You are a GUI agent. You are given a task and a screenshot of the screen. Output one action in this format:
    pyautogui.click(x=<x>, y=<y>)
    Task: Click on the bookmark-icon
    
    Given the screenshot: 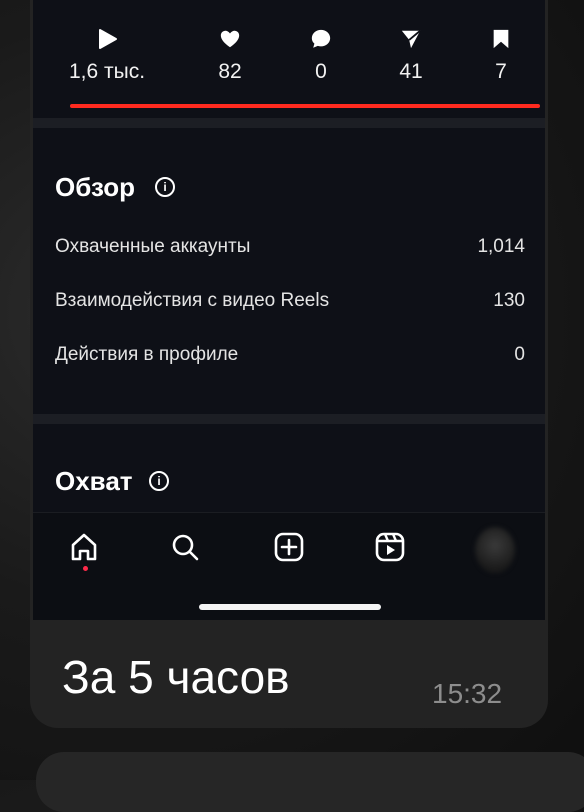 What is the action you would take?
    pyautogui.click(x=501, y=40)
    